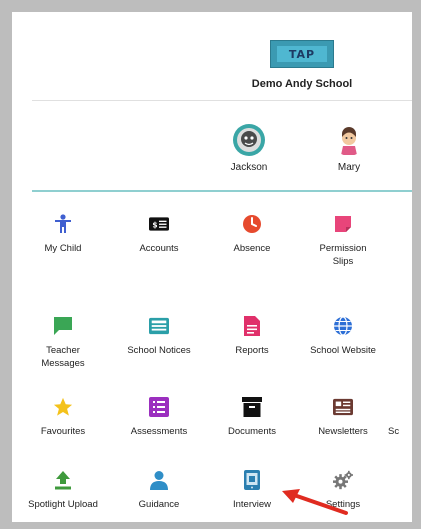 The width and height of the screenshot is (421, 529). I want to click on tile-documents: Documents, so click(252, 417).